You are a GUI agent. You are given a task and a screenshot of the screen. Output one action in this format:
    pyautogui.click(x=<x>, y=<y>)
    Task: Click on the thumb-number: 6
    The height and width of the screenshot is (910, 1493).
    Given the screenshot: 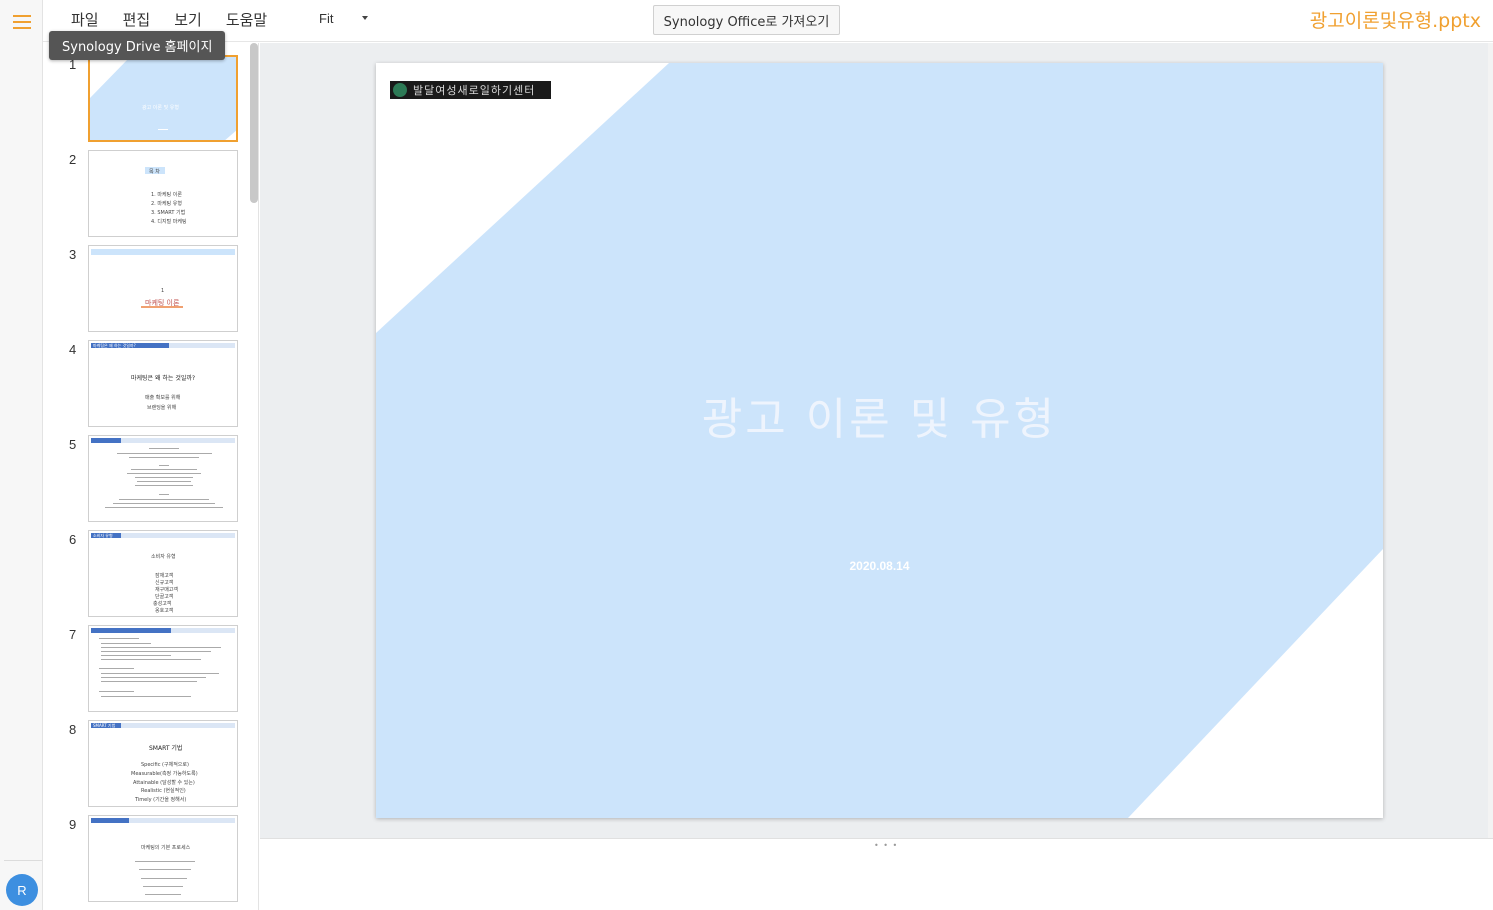 What is the action you would take?
    pyautogui.click(x=73, y=539)
    